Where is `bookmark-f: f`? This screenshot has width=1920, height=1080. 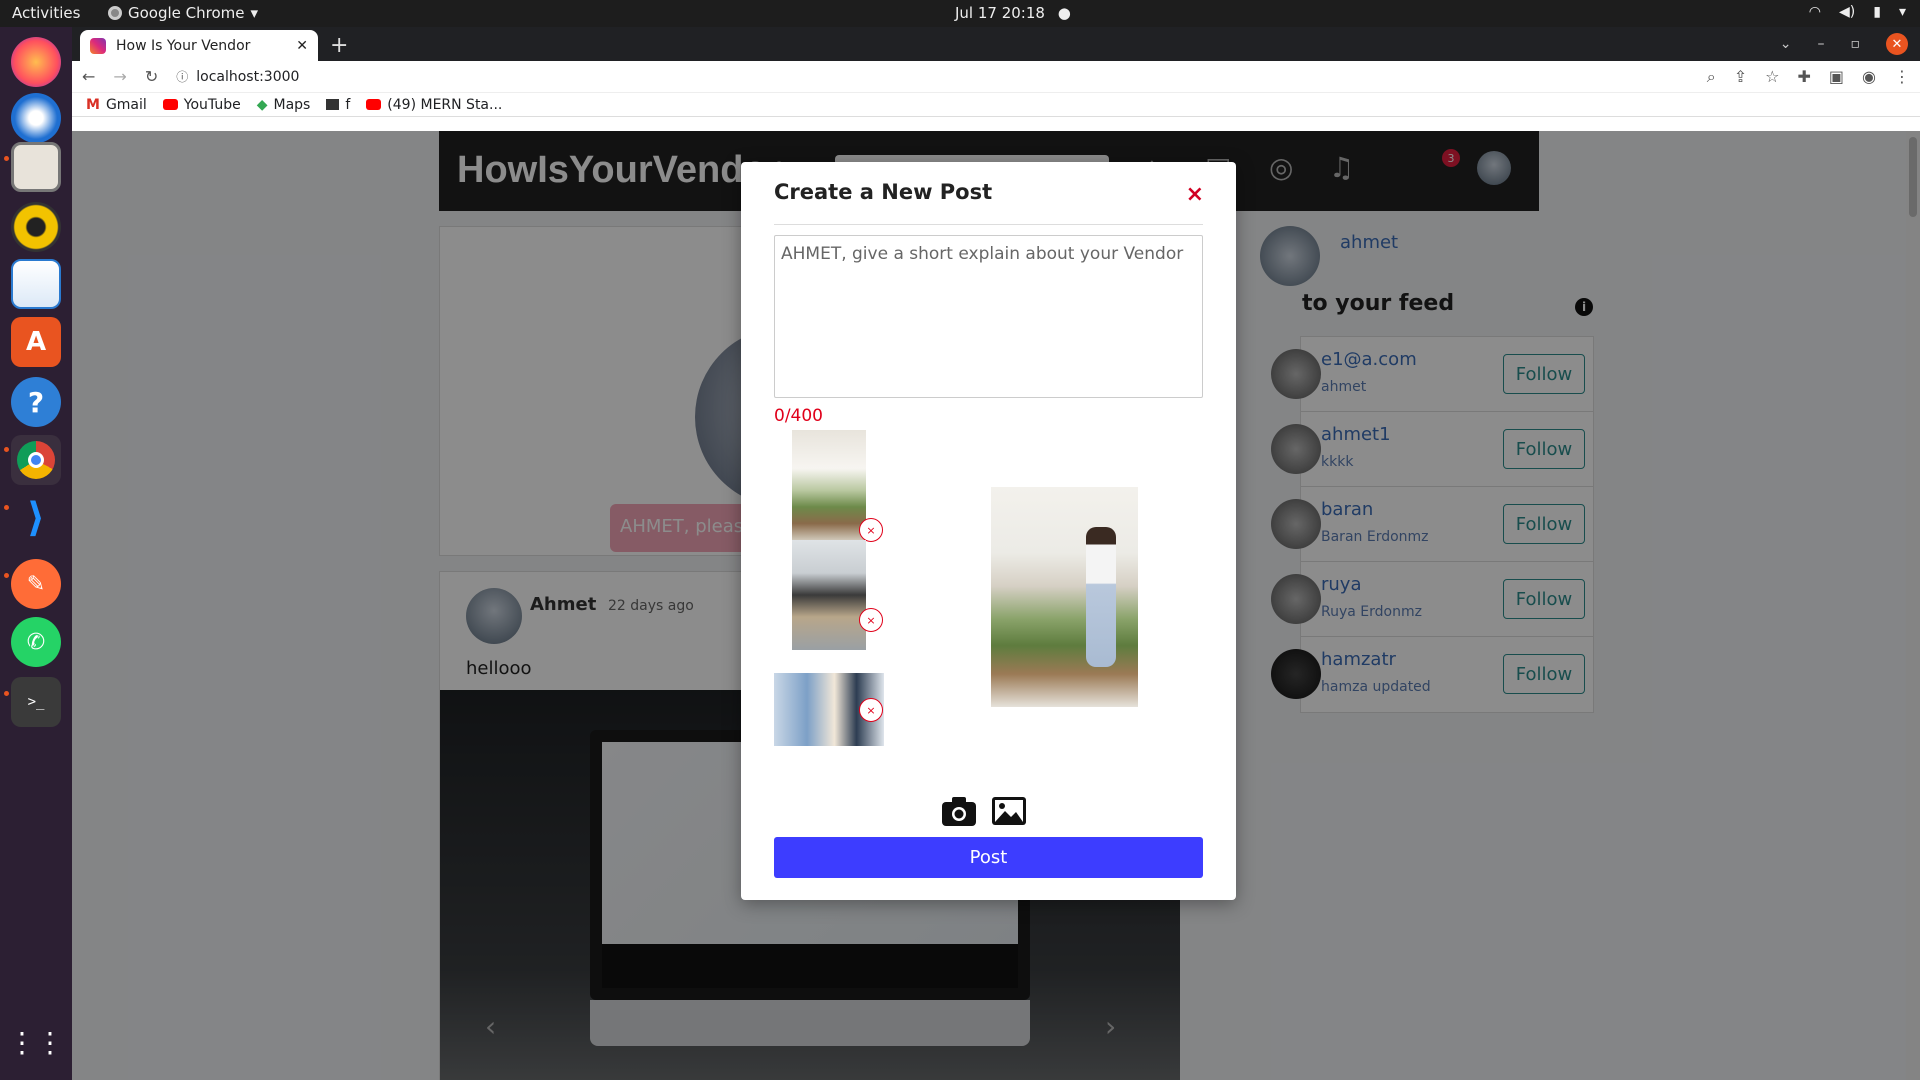 bookmark-f: f is located at coordinates (338, 105).